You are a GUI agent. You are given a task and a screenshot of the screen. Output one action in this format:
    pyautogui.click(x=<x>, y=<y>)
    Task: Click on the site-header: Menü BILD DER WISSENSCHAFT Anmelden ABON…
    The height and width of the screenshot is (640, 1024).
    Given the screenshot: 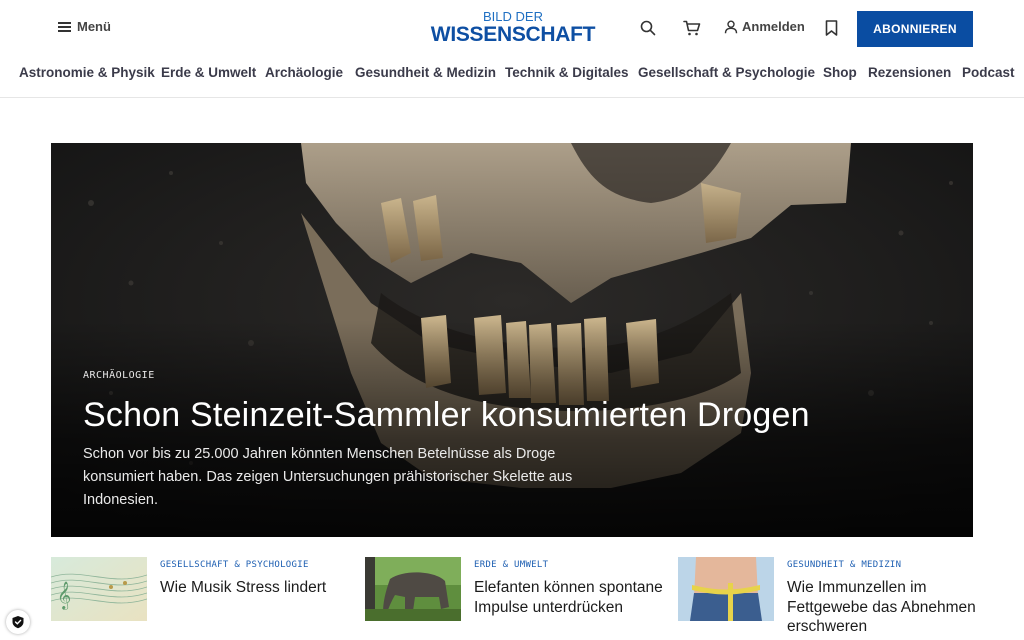 What is the action you would take?
    pyautogui.click(x=512, y=29)
    